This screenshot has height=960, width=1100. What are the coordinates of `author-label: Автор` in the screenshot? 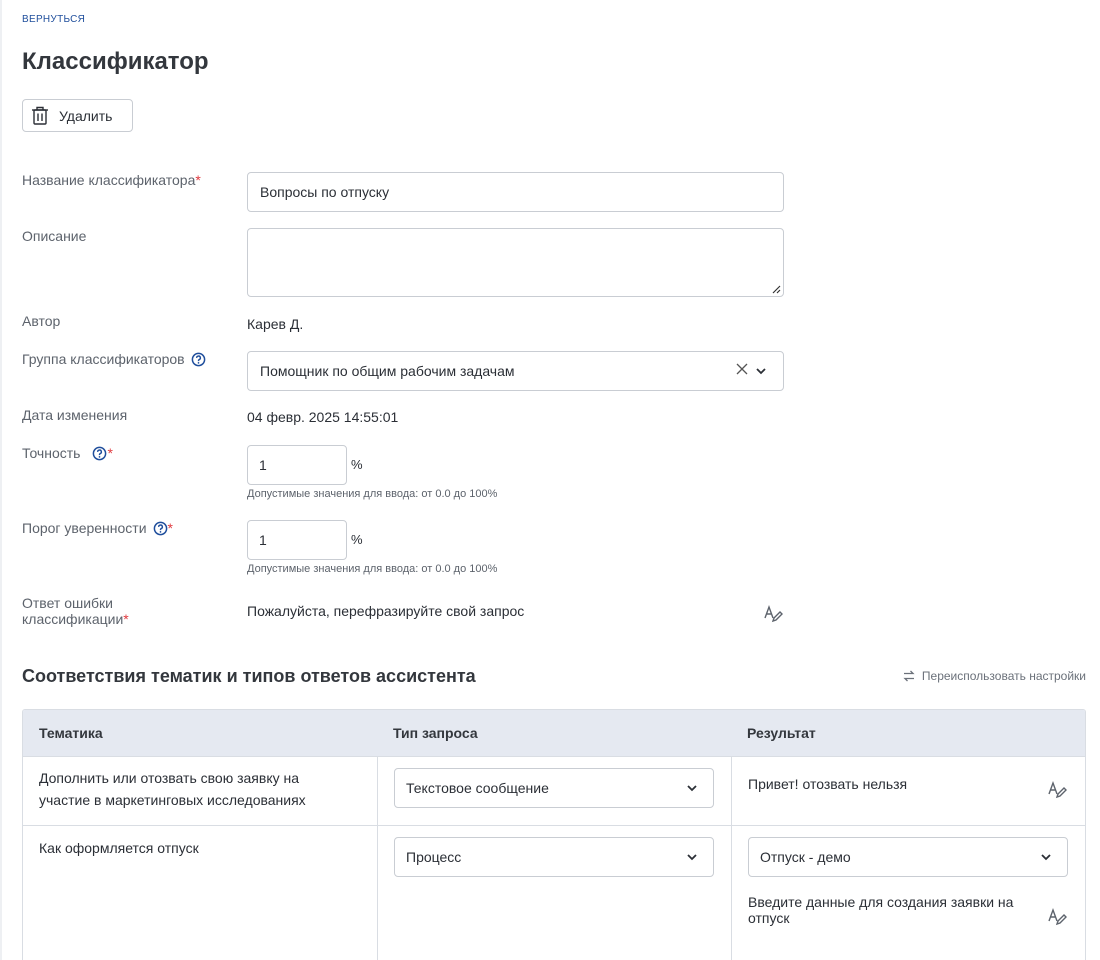 It's located at (41, 321).